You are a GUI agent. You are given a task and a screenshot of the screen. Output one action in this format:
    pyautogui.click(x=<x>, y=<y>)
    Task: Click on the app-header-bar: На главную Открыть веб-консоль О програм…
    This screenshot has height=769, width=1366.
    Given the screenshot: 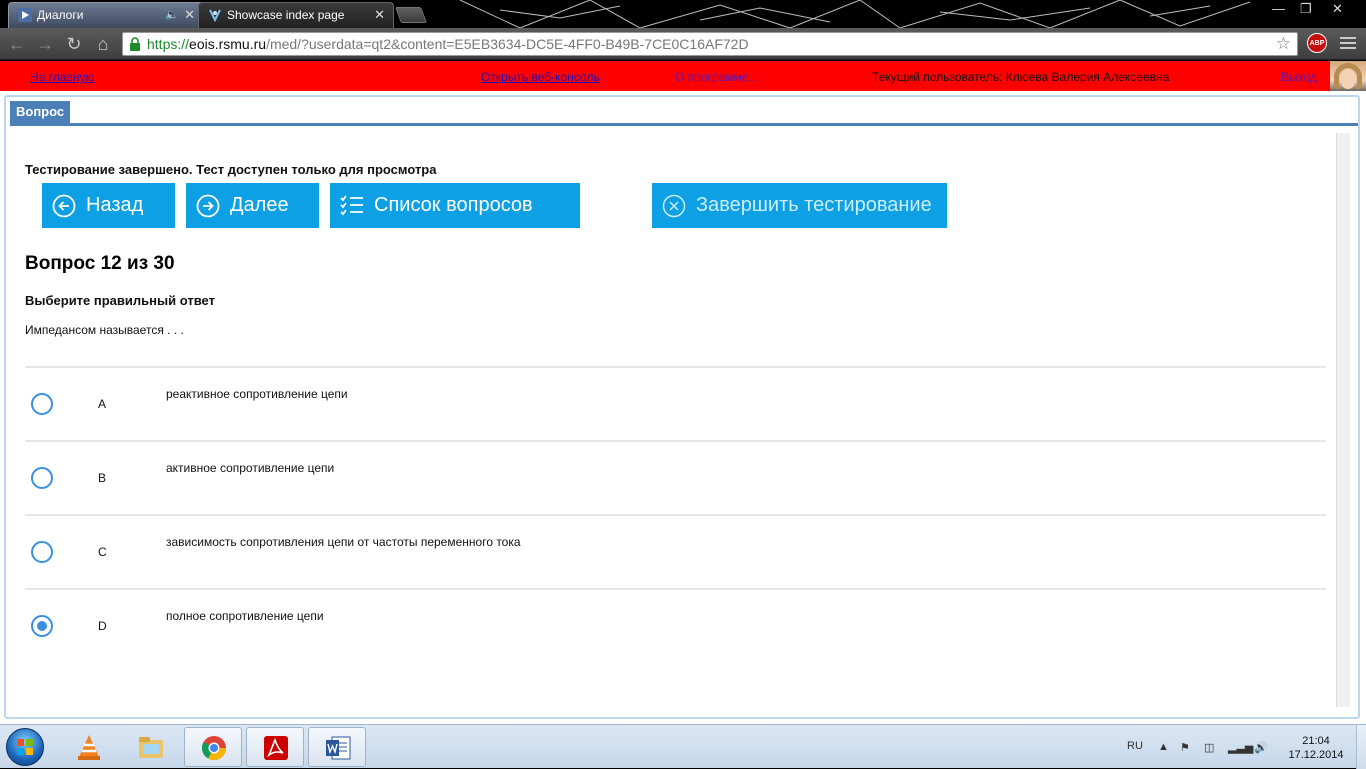 What is the action you would take?
    pyautogui.click(x=665, y=76)
    